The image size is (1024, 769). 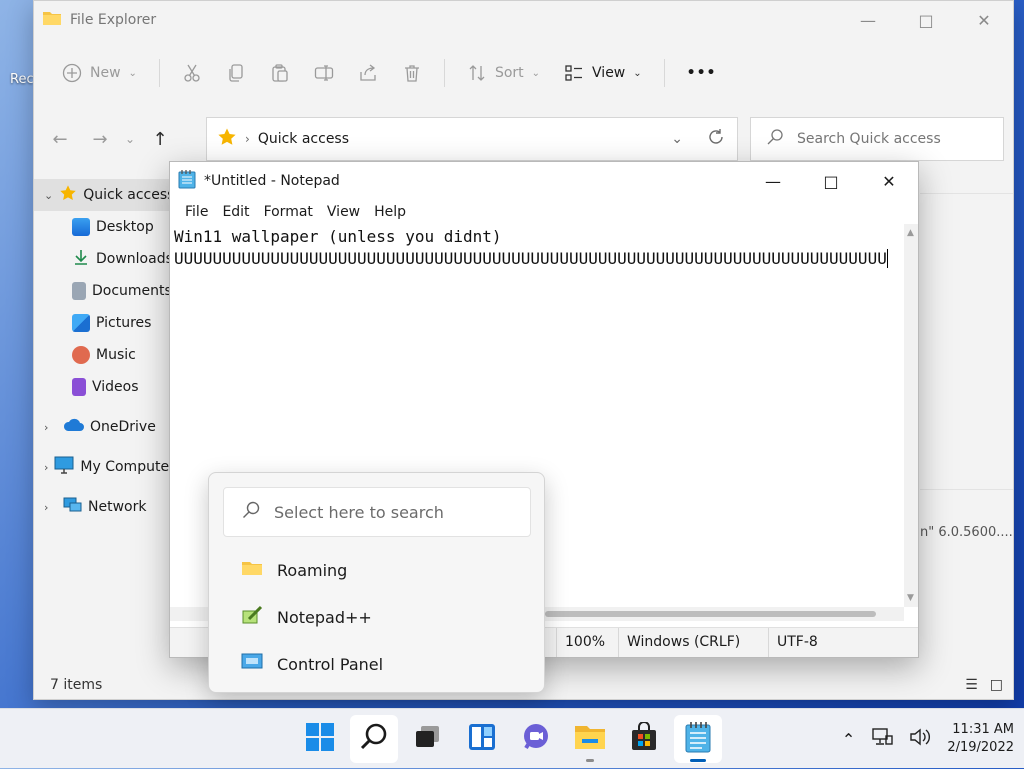 What do you see at coordinates (102, 427) in the screenshot?
I see `nav-onedrive: › OneDrive` at bounding box center [102, 427].